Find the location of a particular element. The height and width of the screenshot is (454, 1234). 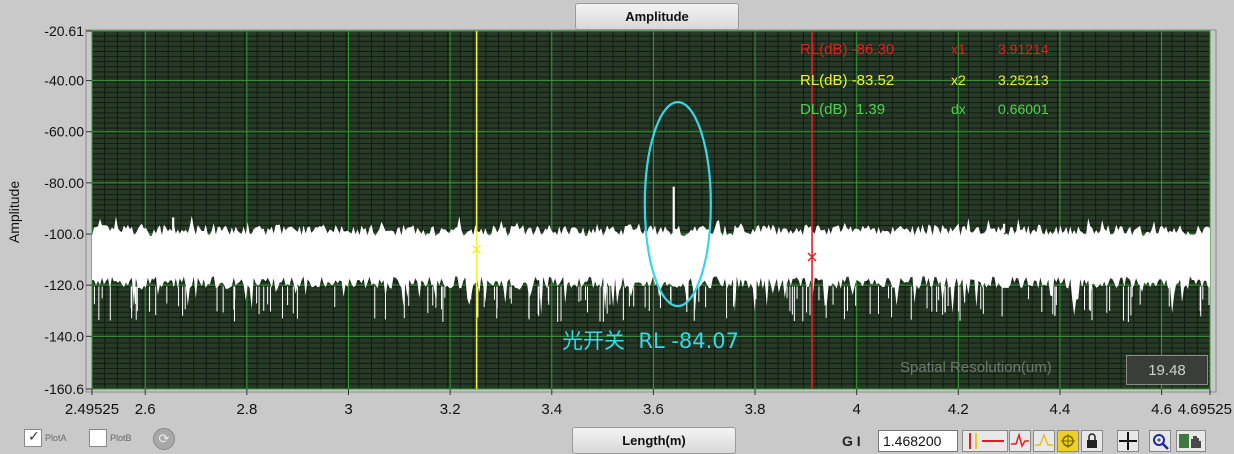

y-tick-label: -160.6 is located at coordinates (64, 389).